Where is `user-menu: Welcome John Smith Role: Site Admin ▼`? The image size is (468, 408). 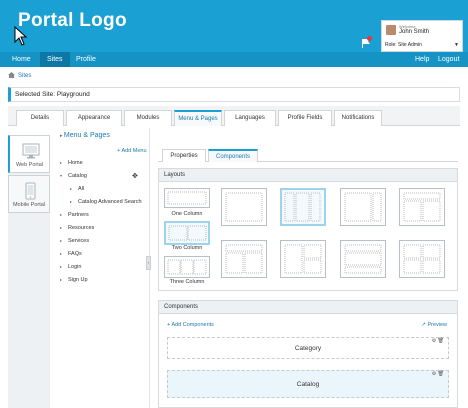
user-menu: Welcome John Smith Role: Site Admin ▼ is located at coordinates (422, 36).